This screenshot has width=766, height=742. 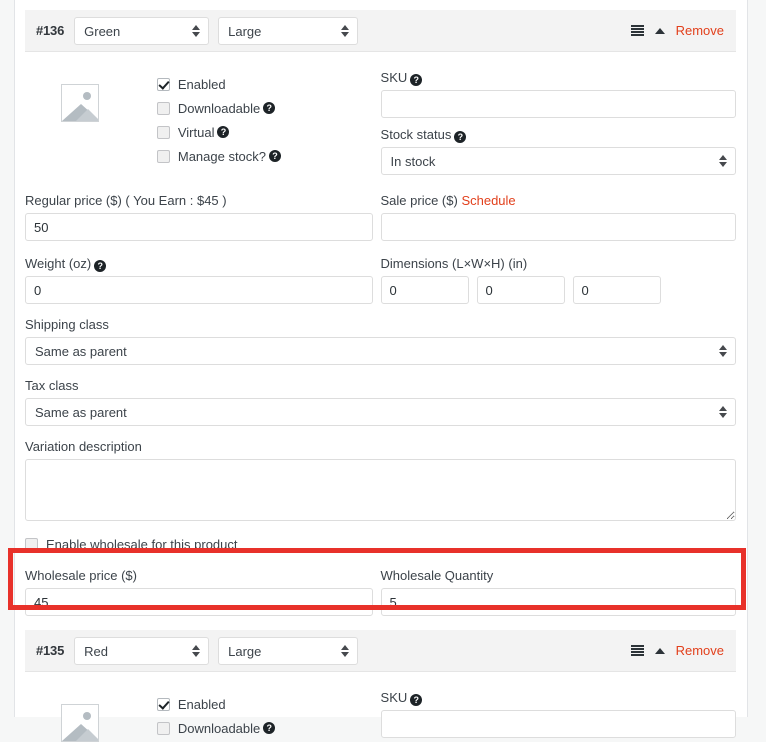 I want to click on shipping-class-select: Same as parent, so click(x=380, y=351).